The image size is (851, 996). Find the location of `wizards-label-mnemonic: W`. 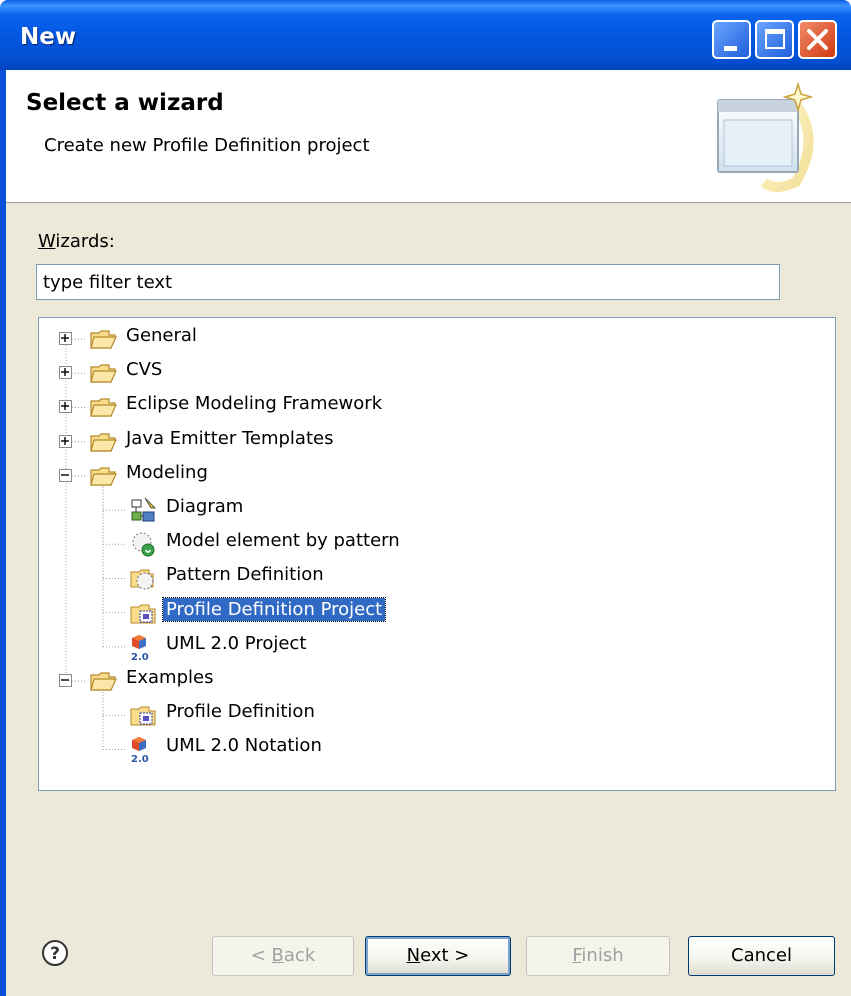

wizards-label-mnemonic: W is located at coordinates (47, 241).